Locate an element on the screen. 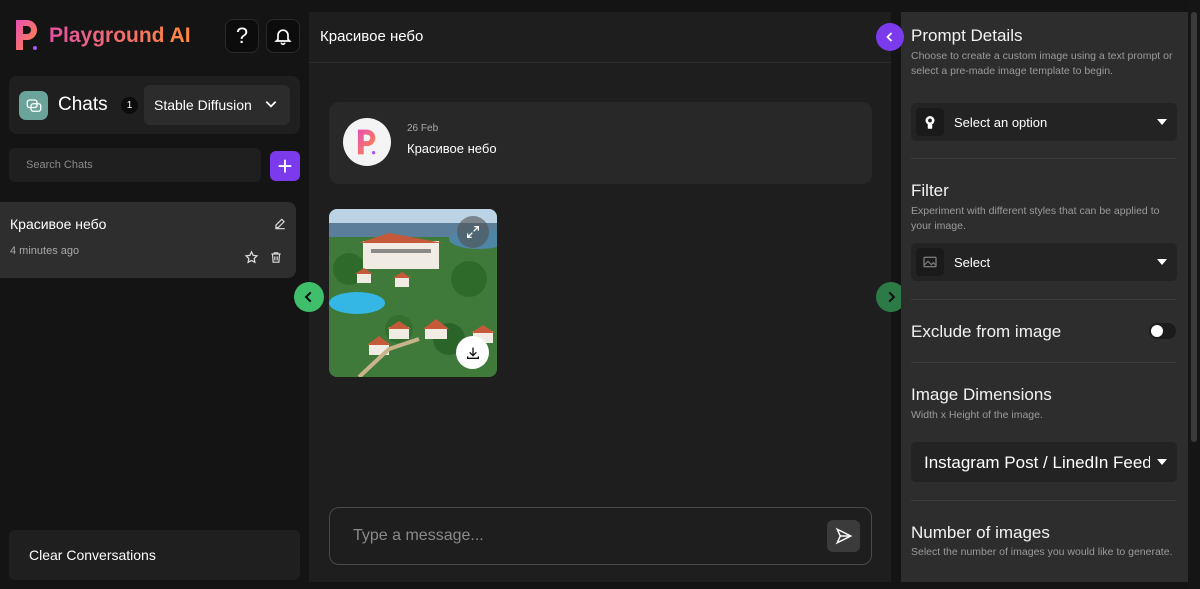  prompt-option-select: Select an option is located at coordinates (1044, 122).